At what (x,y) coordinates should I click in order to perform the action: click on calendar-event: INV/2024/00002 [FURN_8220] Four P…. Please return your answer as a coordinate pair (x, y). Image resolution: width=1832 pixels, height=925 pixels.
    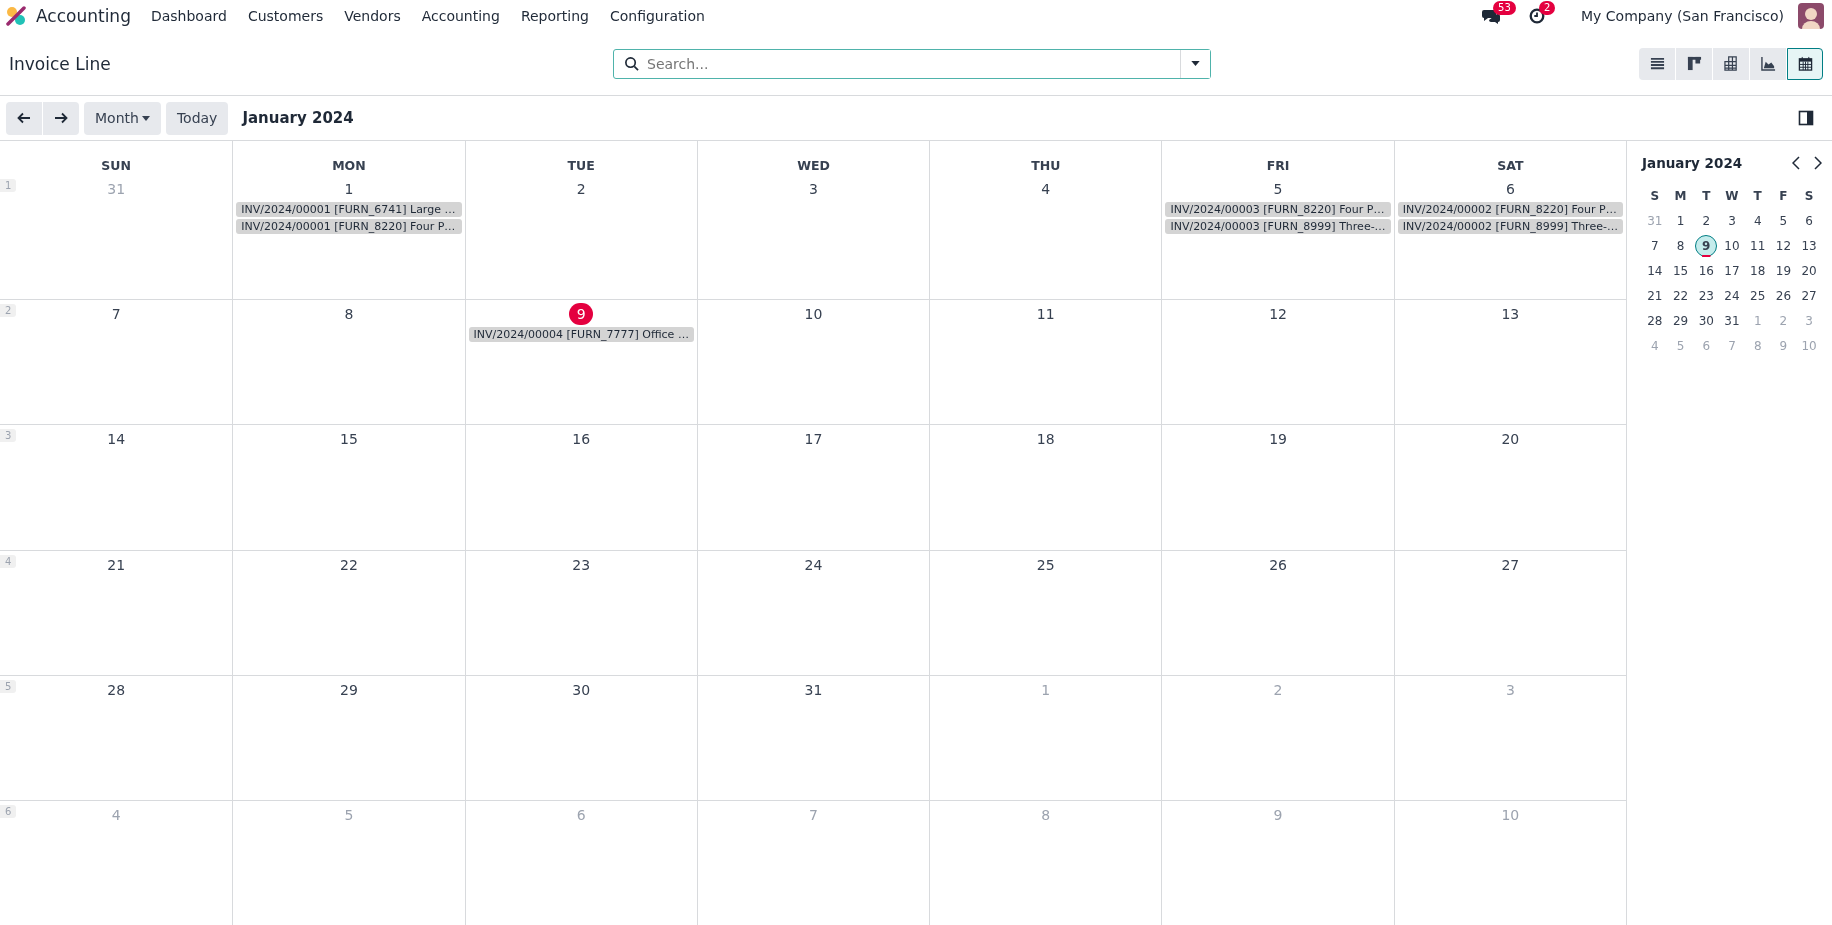
    Looking at the image, I should click on (1510, 209).